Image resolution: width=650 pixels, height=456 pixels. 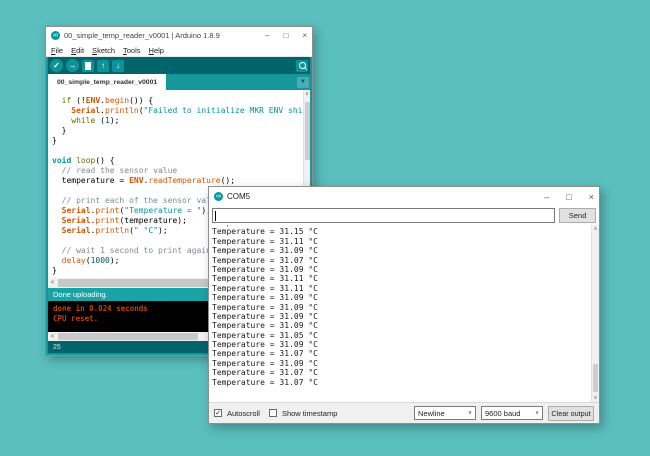 What do you see at coordinates (103, 65) in the screenshot?
I see `open-button: ↑` at bounding box center [103, 65].